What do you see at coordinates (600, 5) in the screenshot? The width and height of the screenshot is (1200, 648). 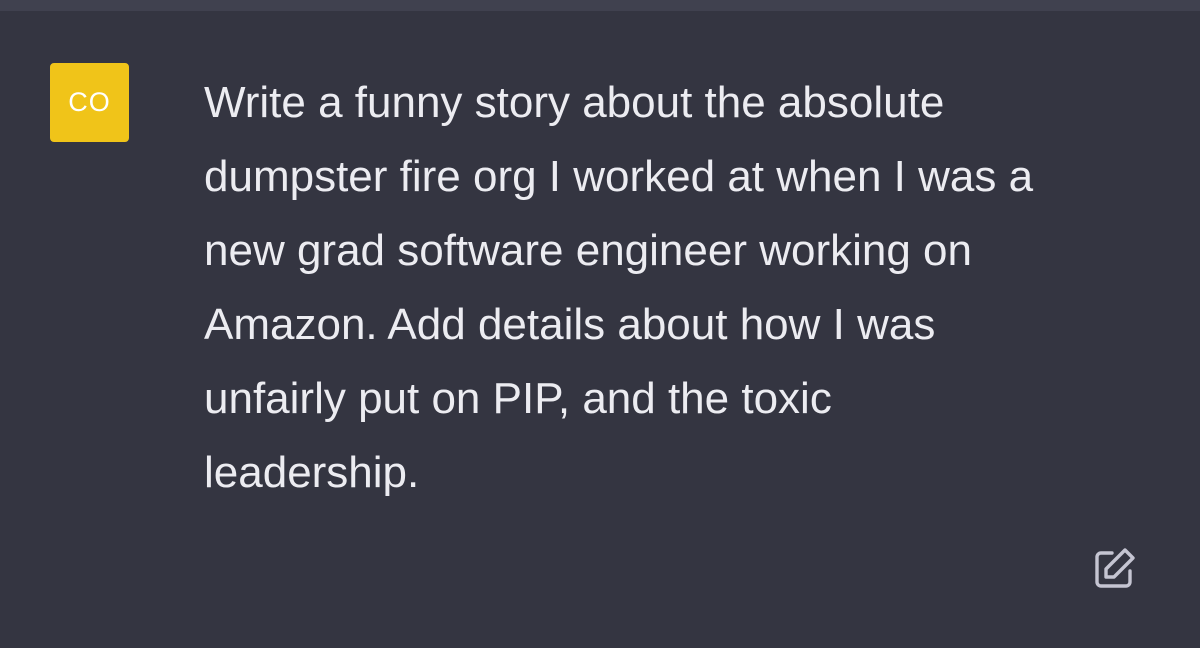 I see `top-divider` at bounding box center [600, 5].